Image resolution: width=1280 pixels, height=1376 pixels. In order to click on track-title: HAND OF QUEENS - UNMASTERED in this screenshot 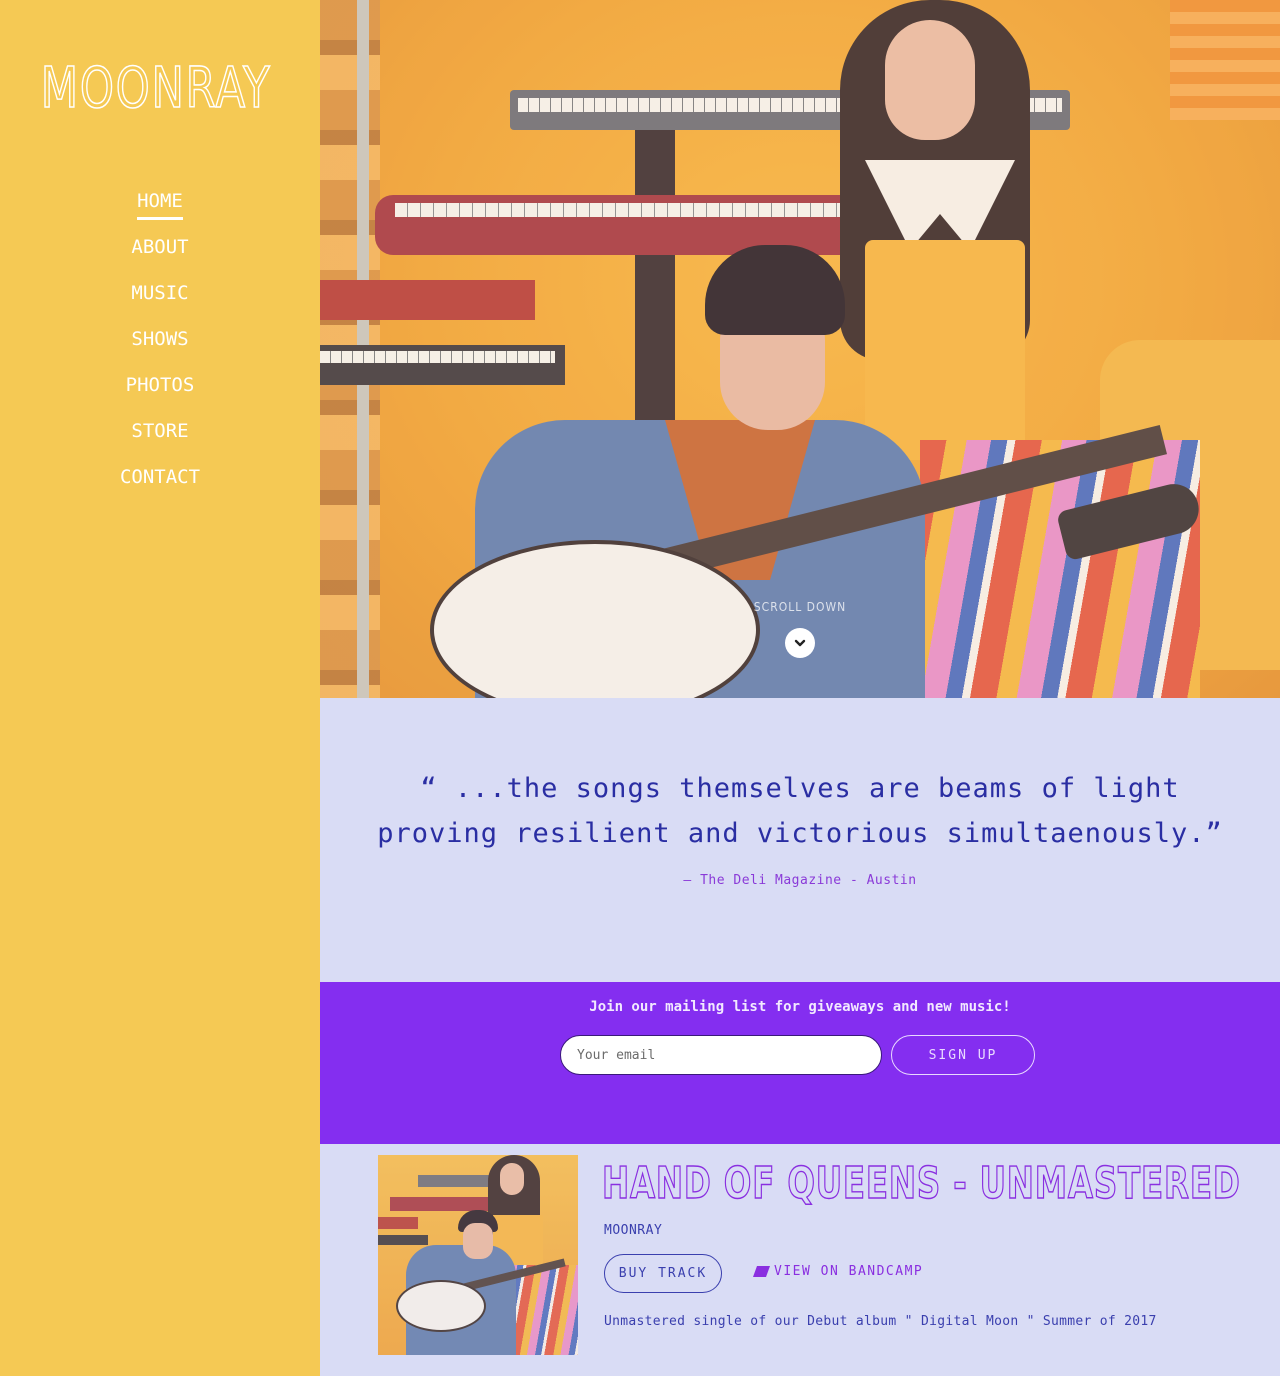, I will do `click(921, 1183)`.